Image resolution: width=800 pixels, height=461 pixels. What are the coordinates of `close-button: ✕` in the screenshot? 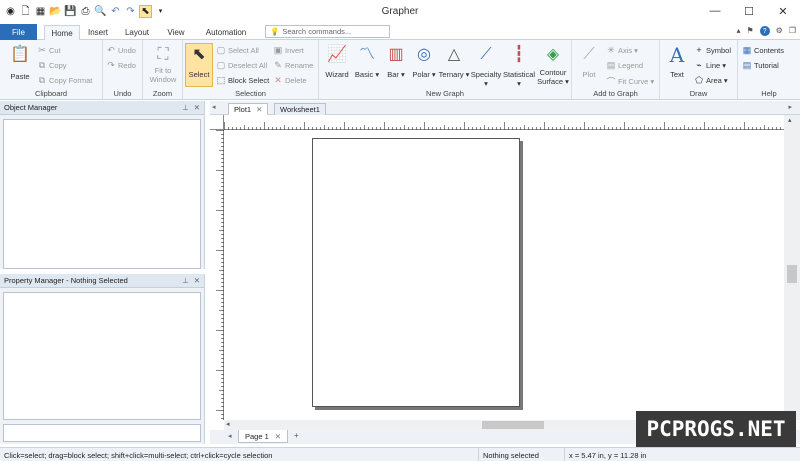 It's located at (783, 11).